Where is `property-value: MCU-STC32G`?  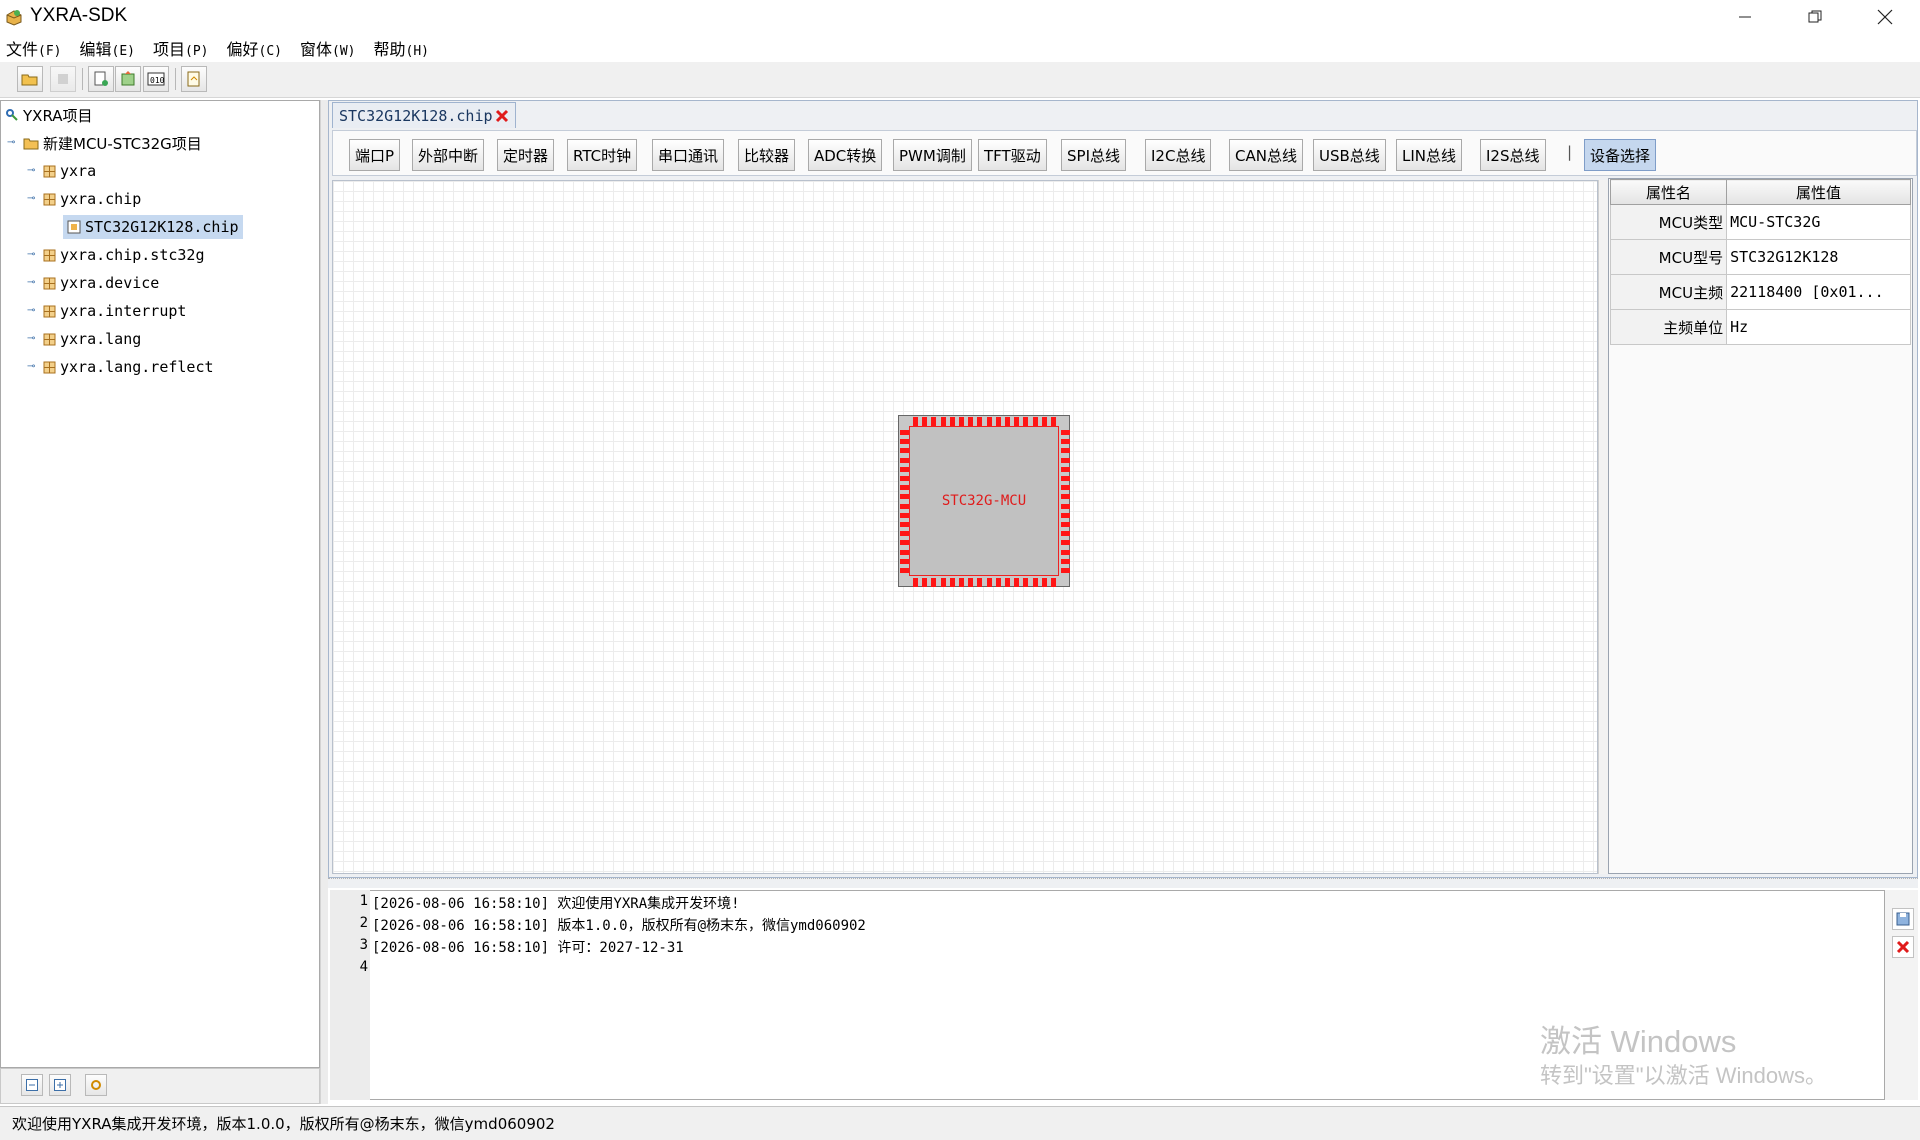
property-value: MCU-STC32G is located at coordinates (1818, 222).